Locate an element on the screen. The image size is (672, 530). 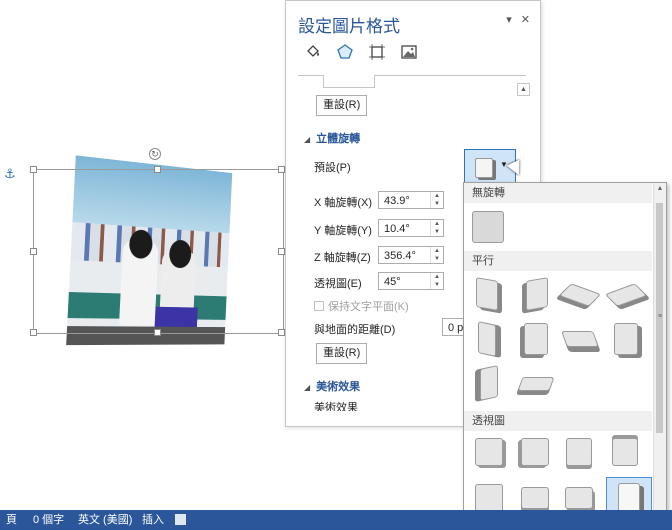
picture-icon is located at coordinates (409, 52).